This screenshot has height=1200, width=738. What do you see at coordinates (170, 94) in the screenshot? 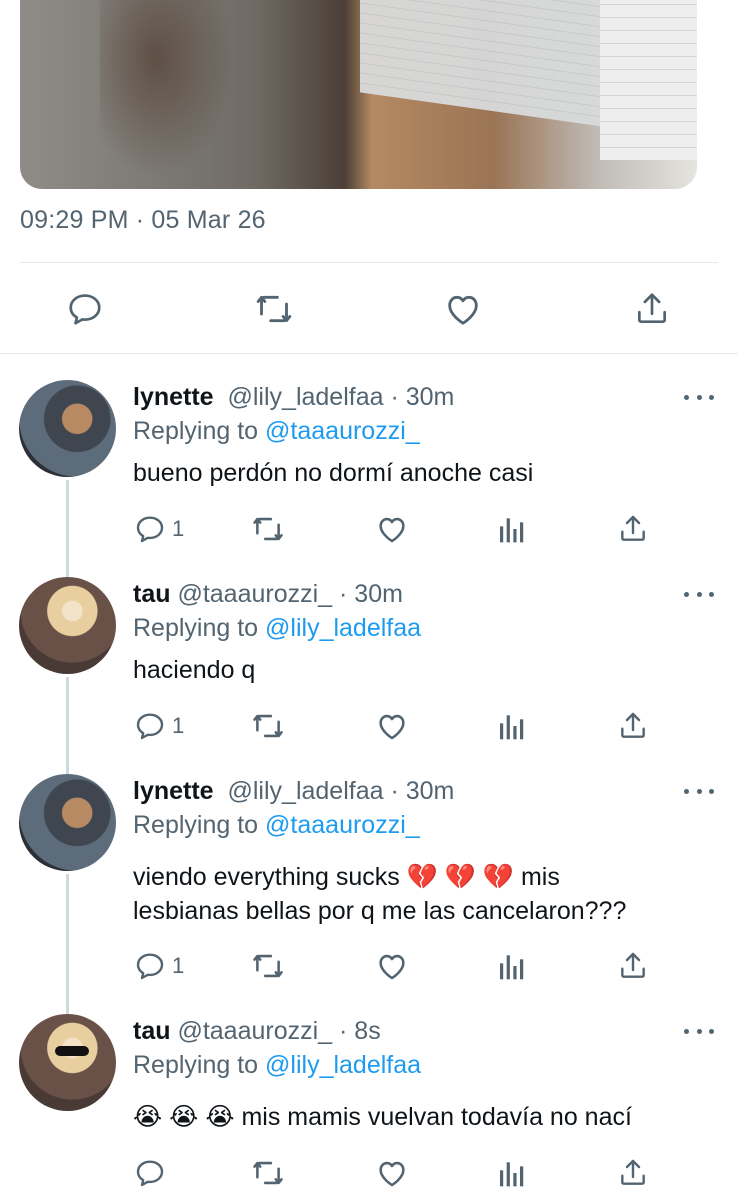
I see `media-hair-region` at bounding box center [170, 94].